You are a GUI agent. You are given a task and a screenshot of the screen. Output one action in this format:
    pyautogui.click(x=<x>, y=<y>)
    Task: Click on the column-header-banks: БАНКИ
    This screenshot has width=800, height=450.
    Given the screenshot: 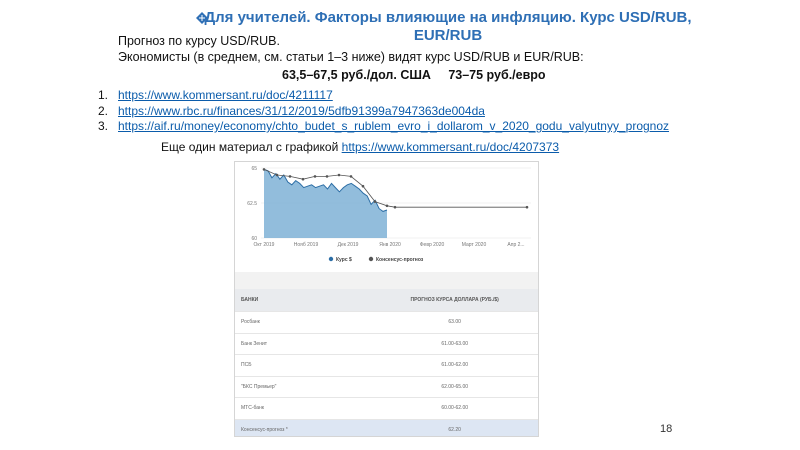 What is the action you would take?
    pyautogui.click(x=303, y=300)
    